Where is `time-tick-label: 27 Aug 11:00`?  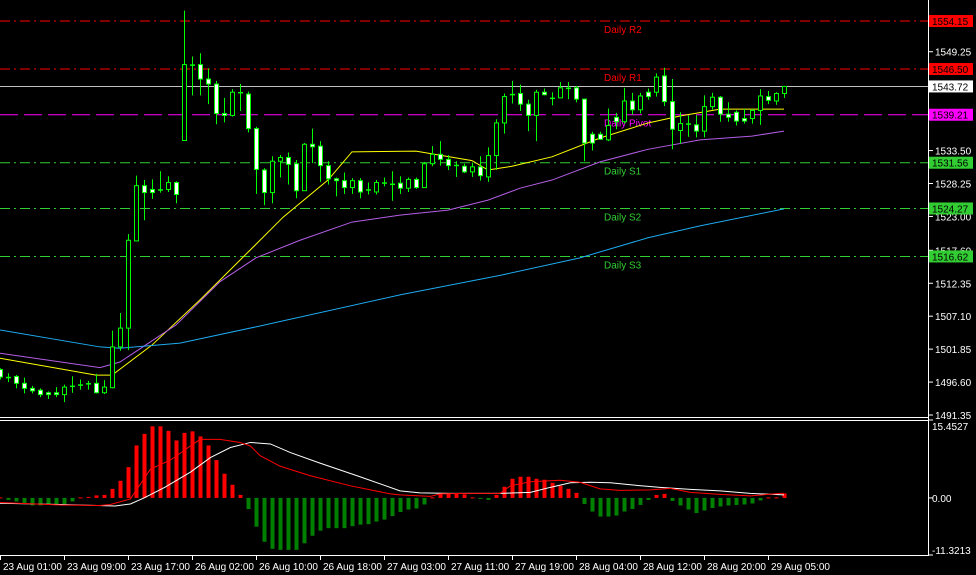
time-tick-label: 27 Aug 11:00 is located at coordinates (480, 567).